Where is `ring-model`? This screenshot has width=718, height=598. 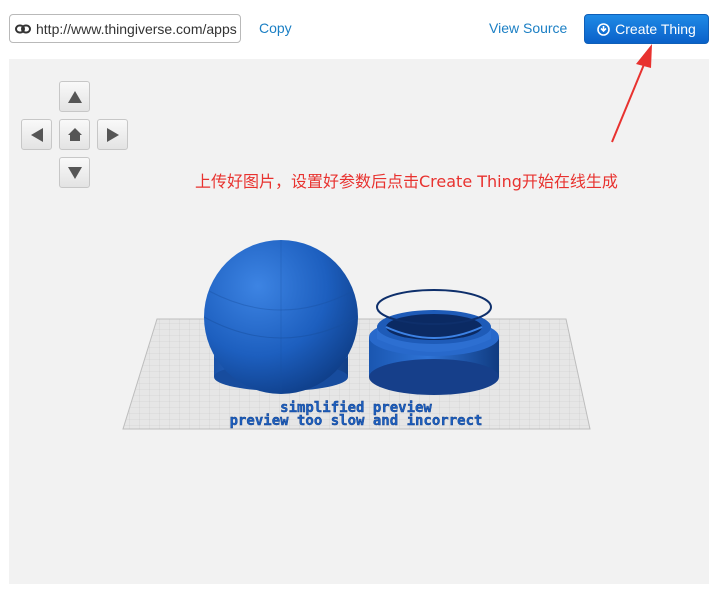
ring-model is located at coordinates (434, 342).